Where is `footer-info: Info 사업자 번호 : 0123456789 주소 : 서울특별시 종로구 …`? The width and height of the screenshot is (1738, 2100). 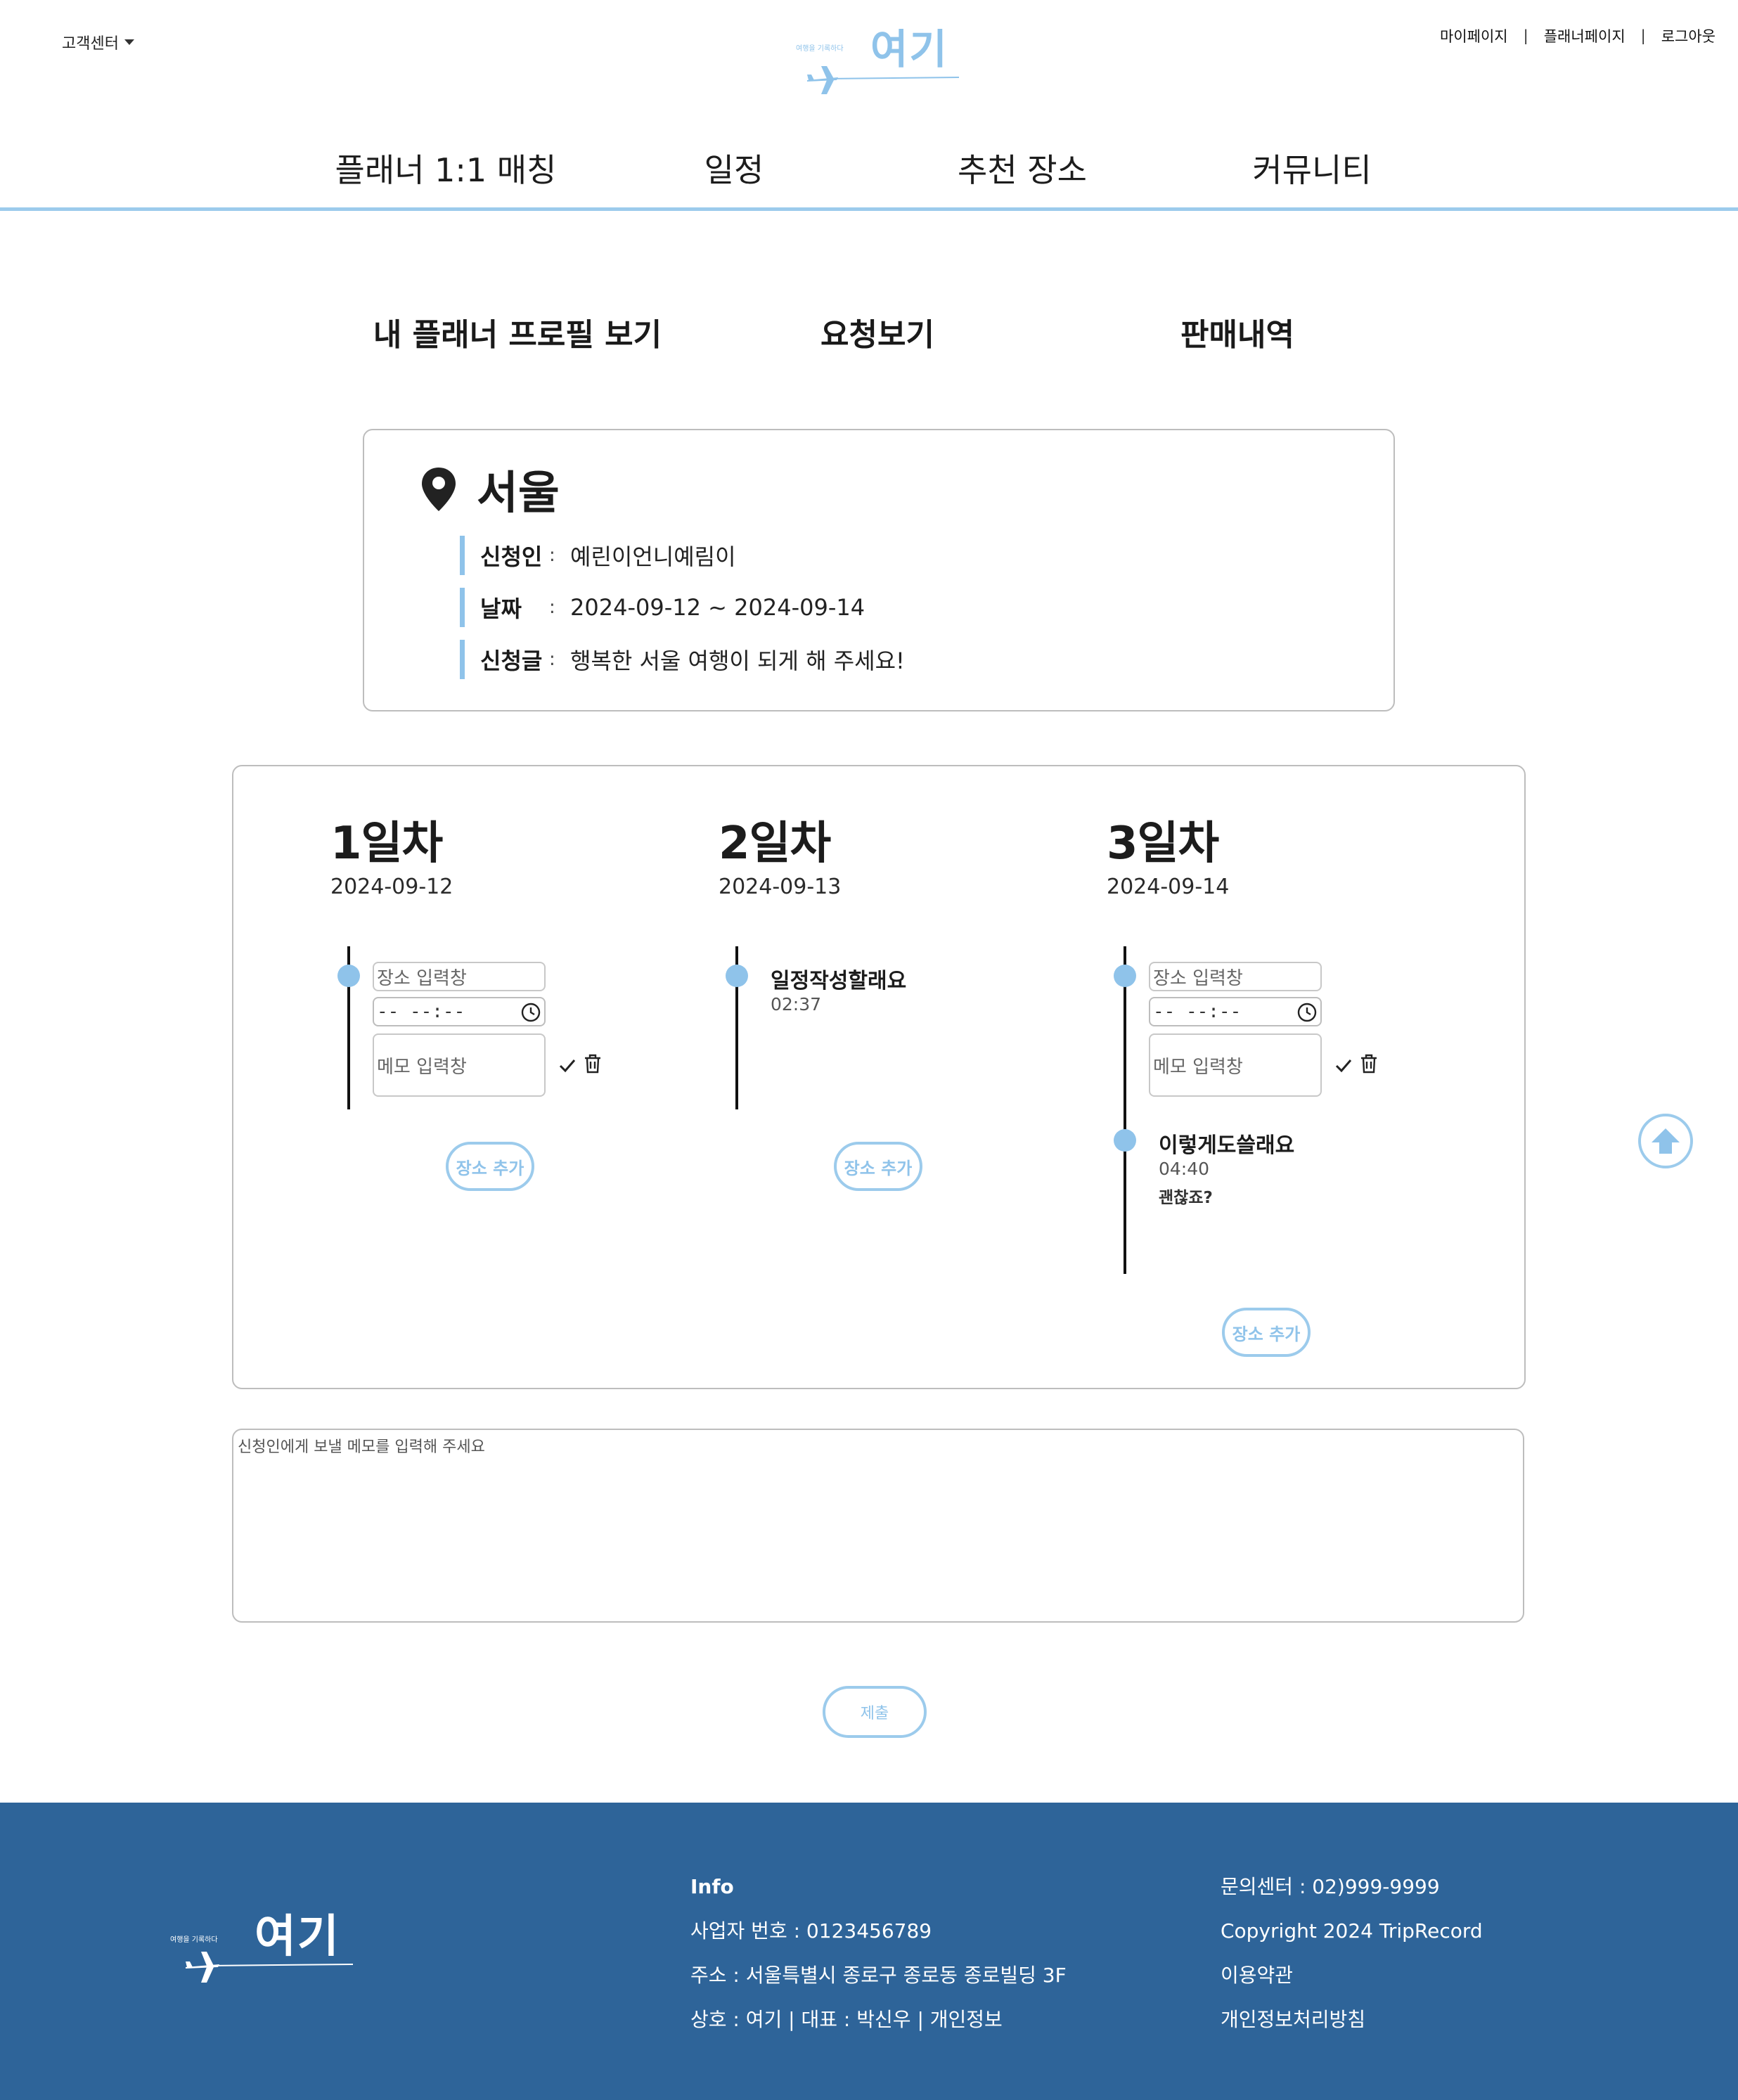
footer-info: Info 사업자 번호 : 0123456789 주소 : 서울특별시 종로구 … is located at coordinates (878, 1961).